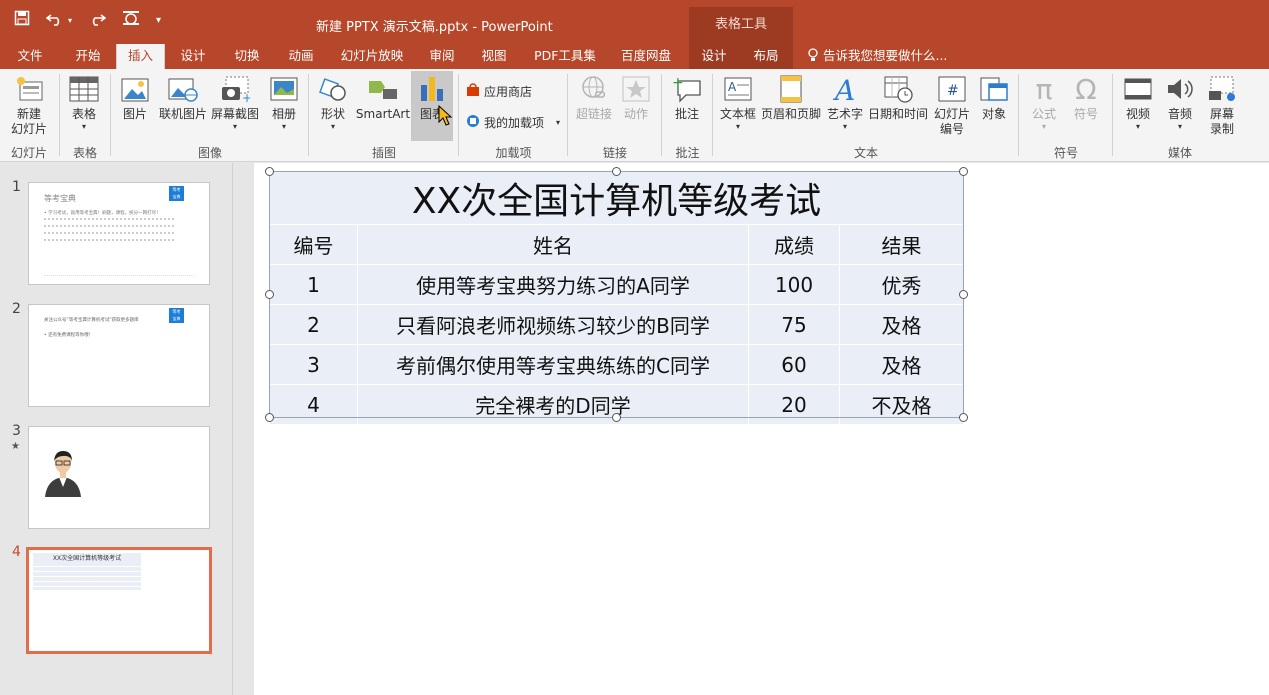 The height and width of the screenshot is (695, 1269). Describe the element at coordinates (91, 320) in the screenshot. I see `slide2-line1: 关注公众号“等考宝典计算机考试”获取更多题库` at that location.